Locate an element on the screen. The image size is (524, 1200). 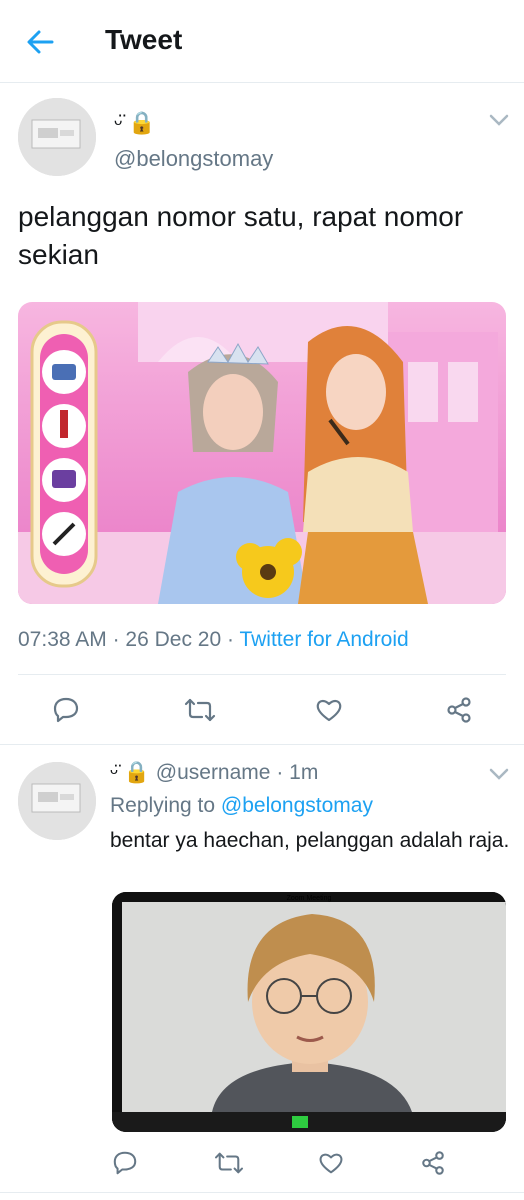
display-name: ᵕ̈ 🔒 is located at coordinates (135, 123).